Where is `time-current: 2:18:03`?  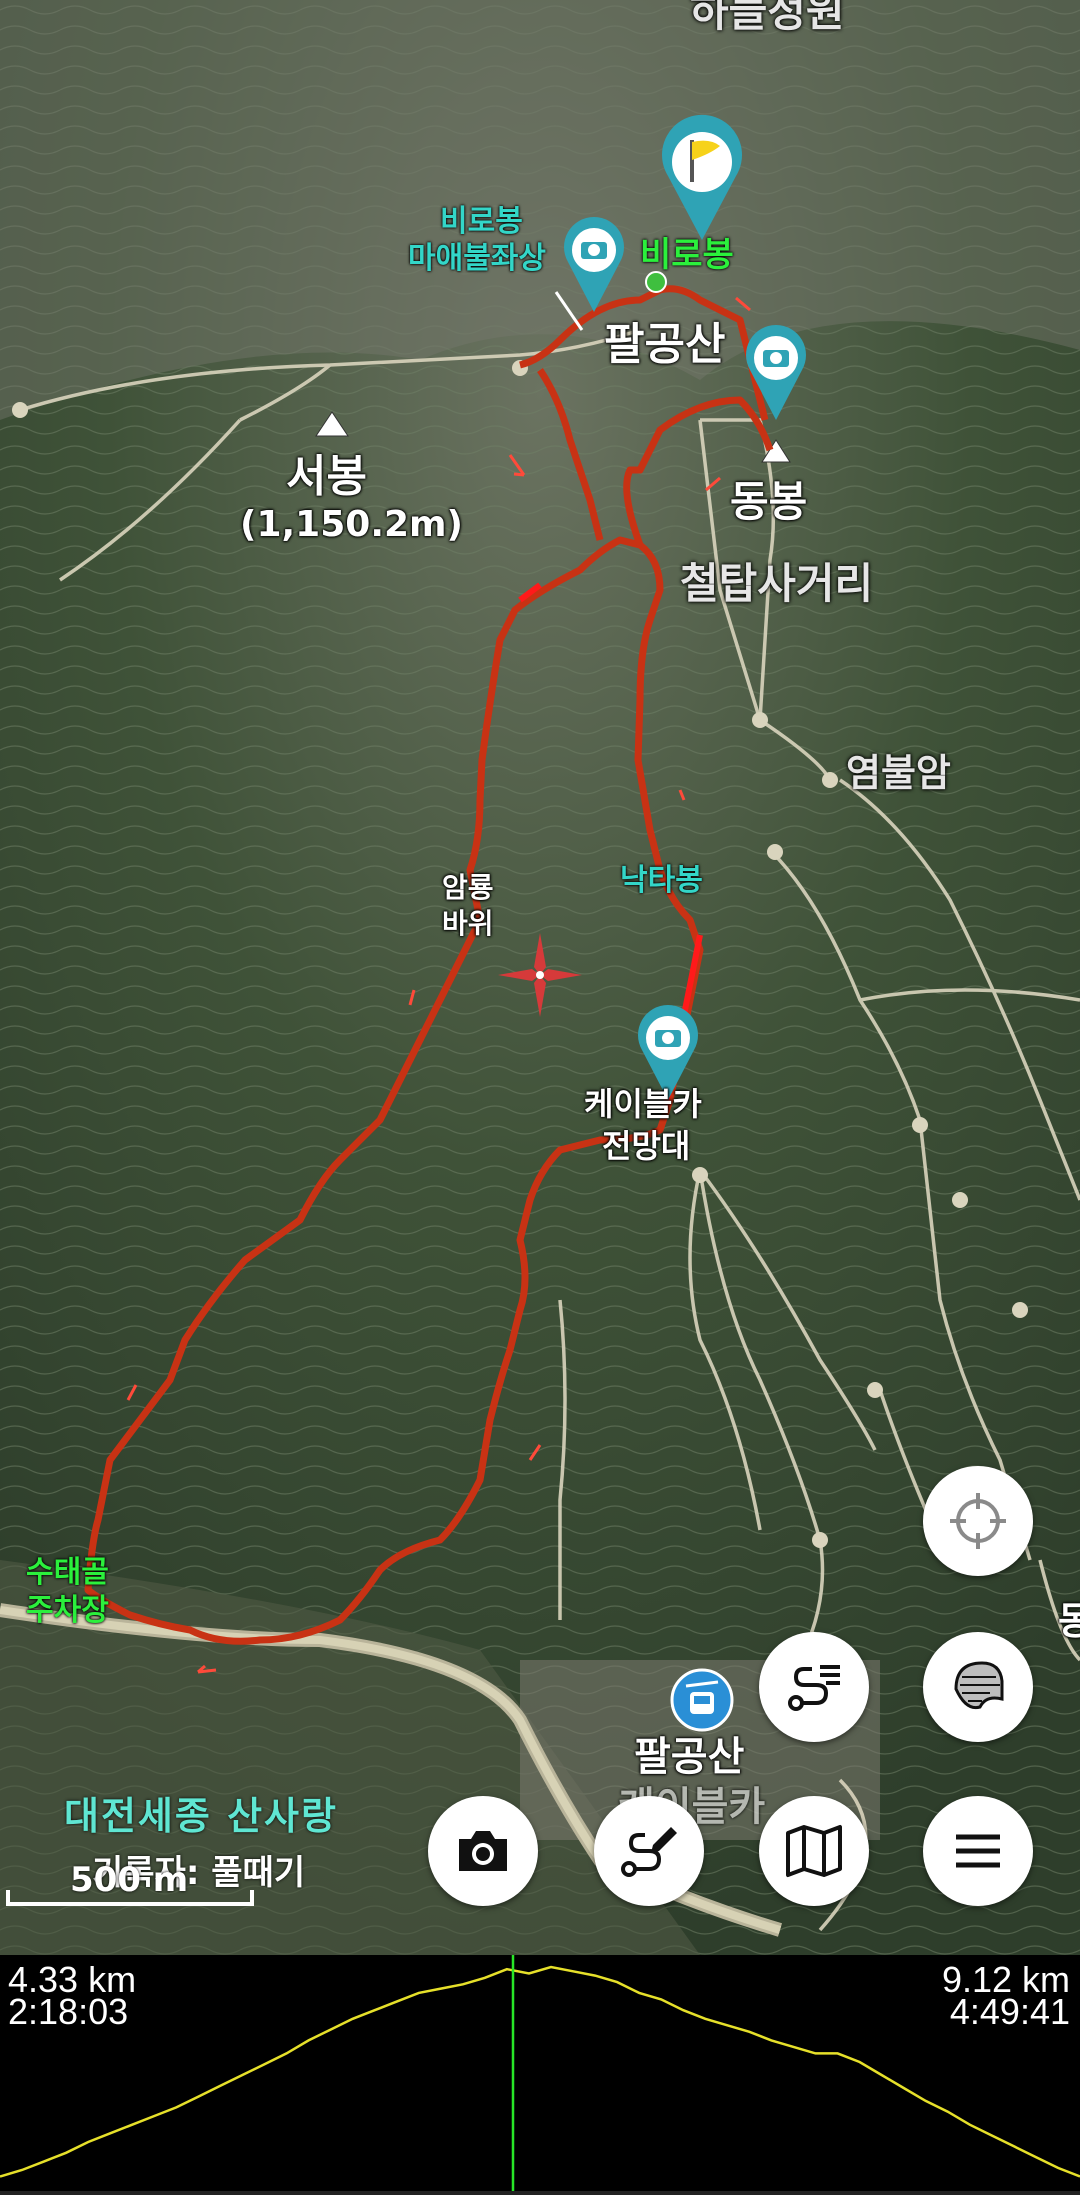 time-current: 2:18:03 is located at coordinates (68, 2011).